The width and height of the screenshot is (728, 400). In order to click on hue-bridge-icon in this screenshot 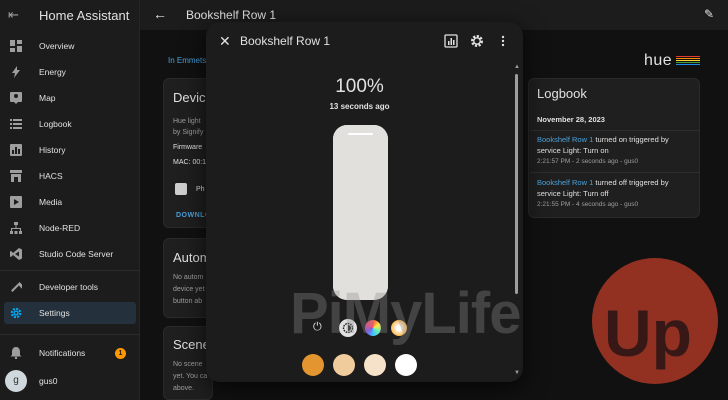, I will do `click(181, 189)`.